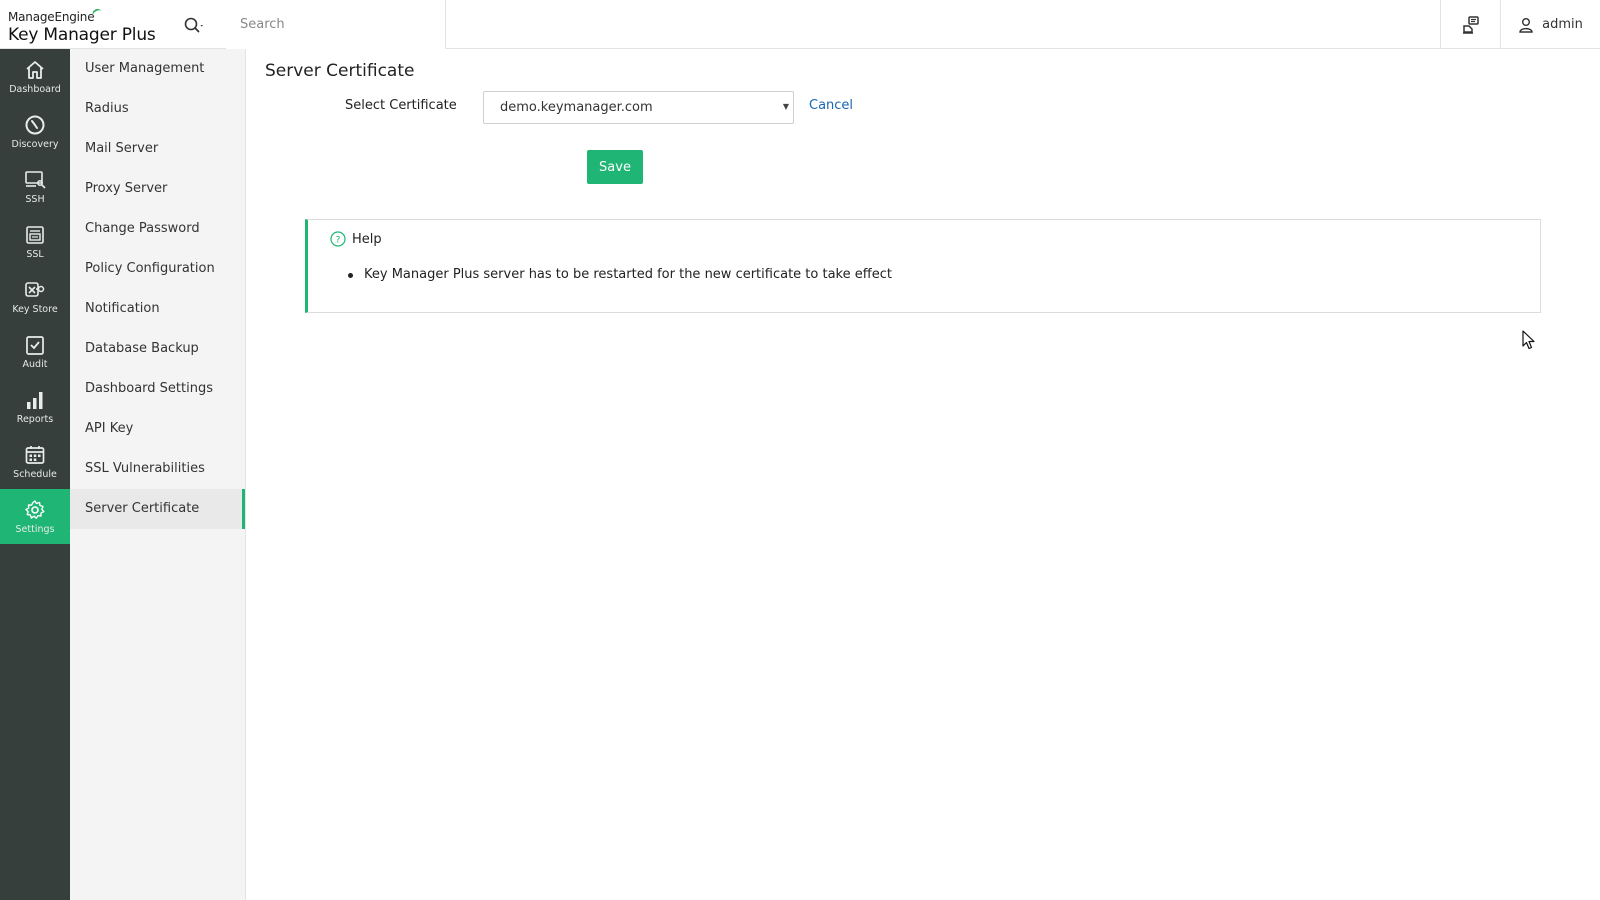  I want to click on nav-label: Key Store, so click(35, 309).